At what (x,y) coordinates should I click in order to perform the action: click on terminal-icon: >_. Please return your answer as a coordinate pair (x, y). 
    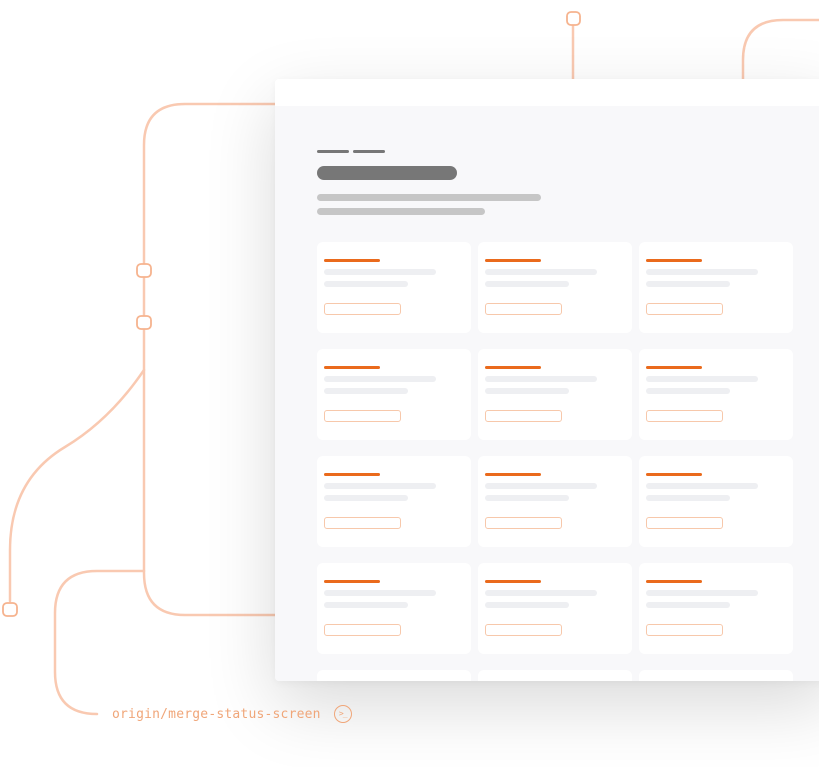
    Looking at the image, I should click on (342, 714).